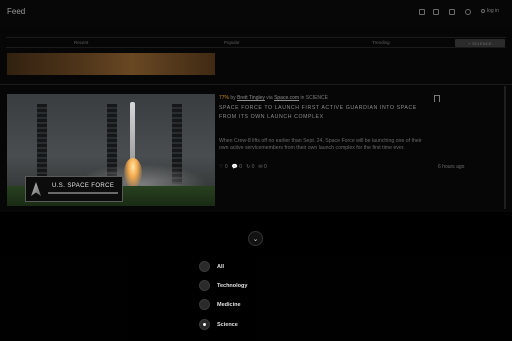 The image size is (512, 341). What do you see at coordinates (204, 324) in the screenshot?
I see `radio-button-selected` at bounding box center [204, 324].